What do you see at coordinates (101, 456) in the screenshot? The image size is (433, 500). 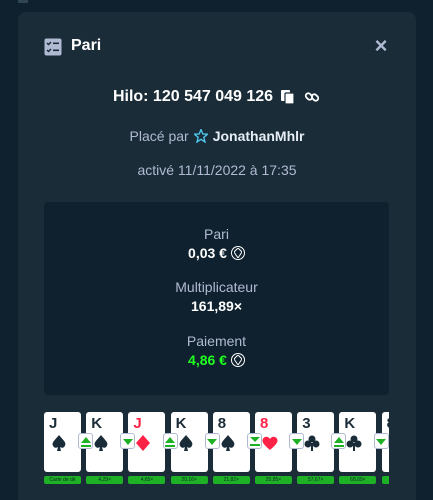 I see `card-slot: K 4,29×` at bounding box center [101, 456].